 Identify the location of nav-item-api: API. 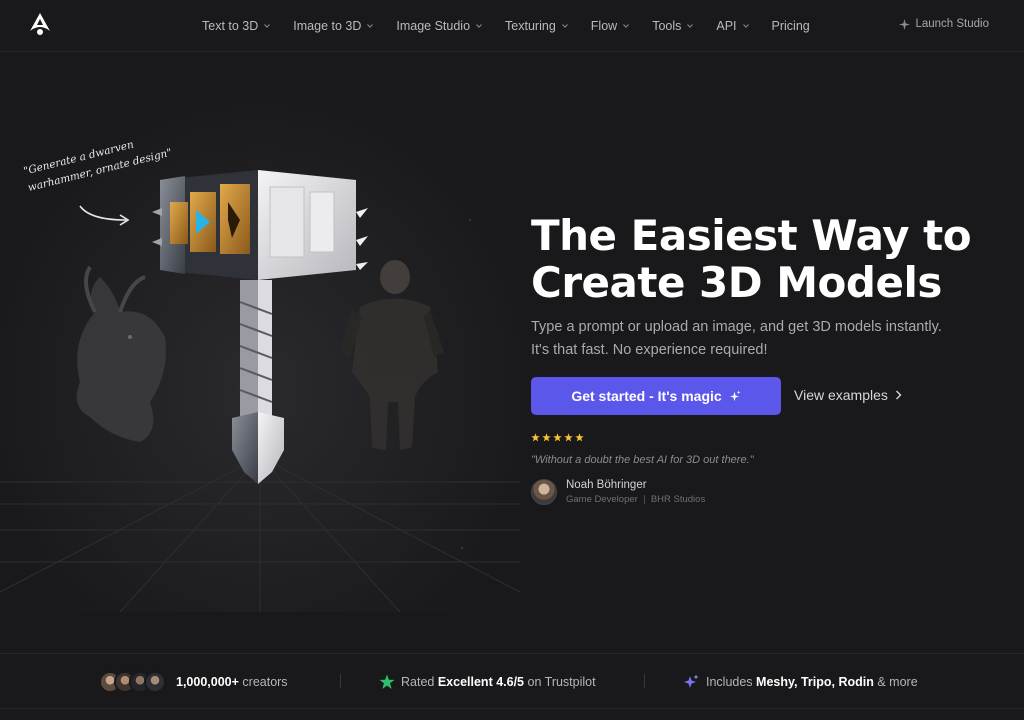
(732, 26).